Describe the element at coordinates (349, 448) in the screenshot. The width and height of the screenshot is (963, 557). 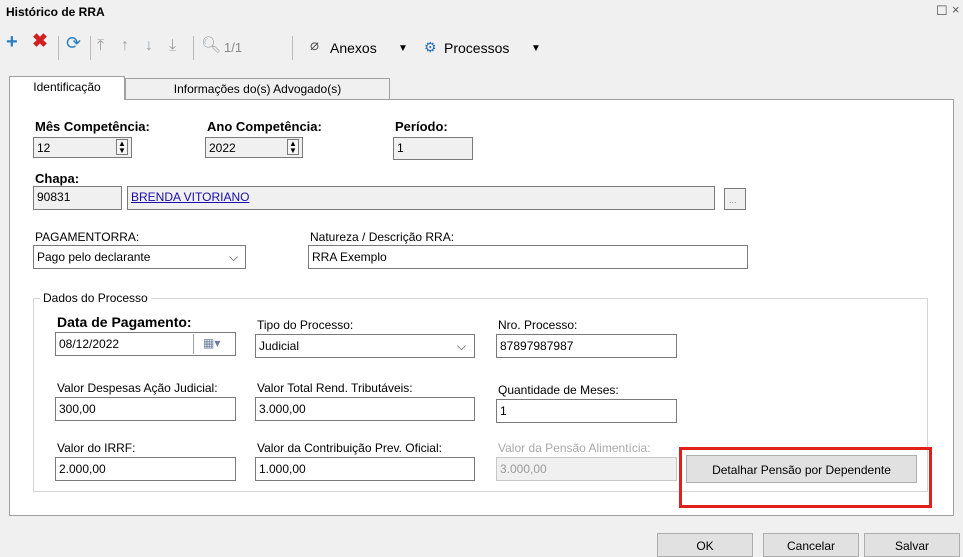
I see `contribuicao-label: Valor da Contribuição Prev. Oficial:` at that location.